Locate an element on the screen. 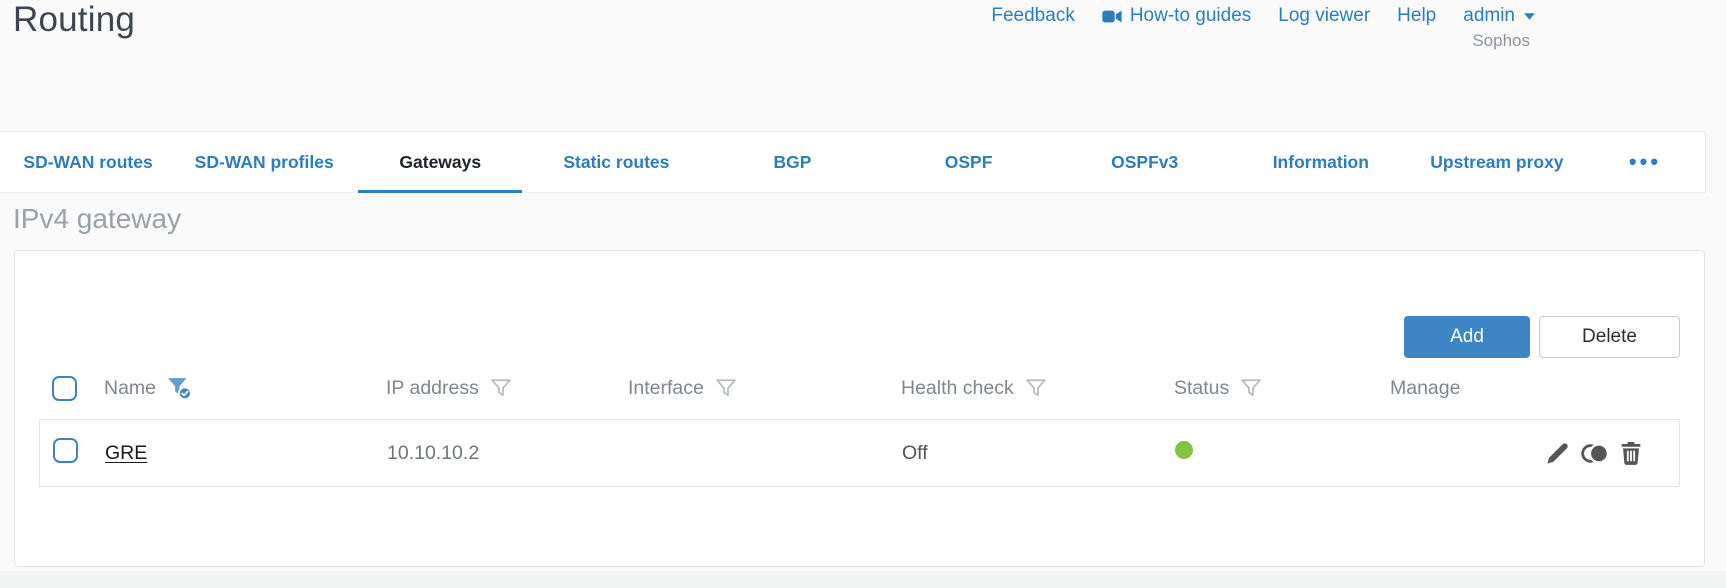 The image size is (1726, 588). clone-icon is located at coordinates (1595, 453).